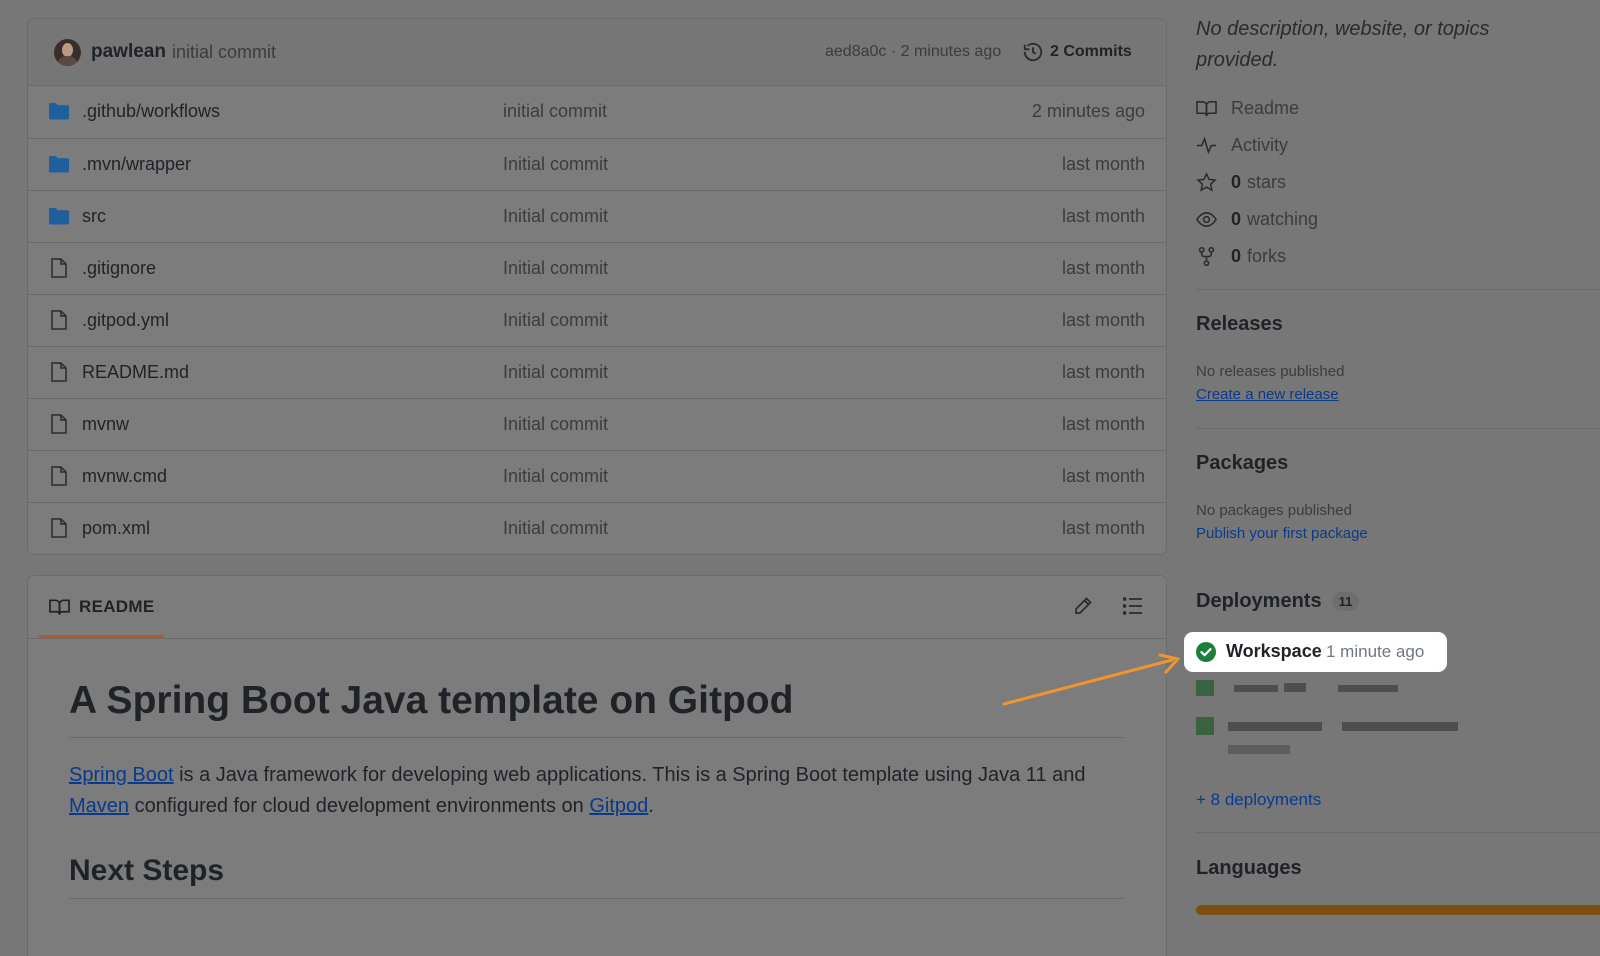  I want to click on packages-title: Packages, so click(1242, 463).